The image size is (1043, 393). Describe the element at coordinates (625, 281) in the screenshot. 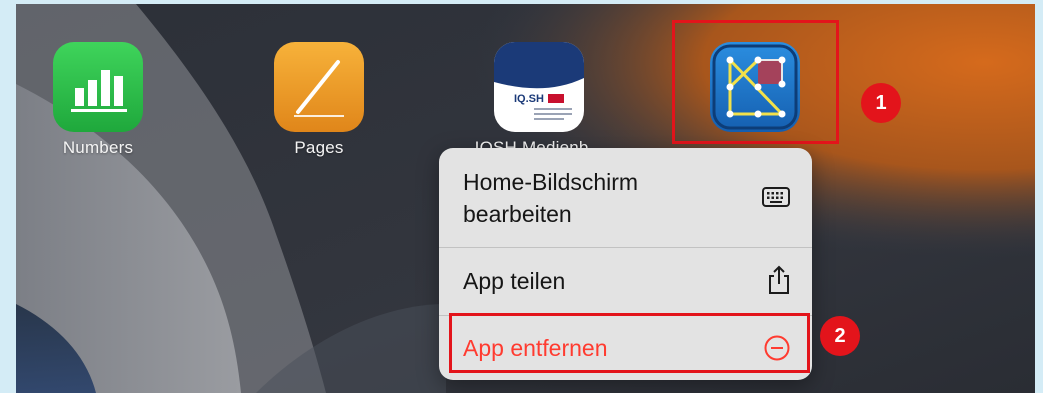

I see `menu-item-share-app: App teilen` at that location.